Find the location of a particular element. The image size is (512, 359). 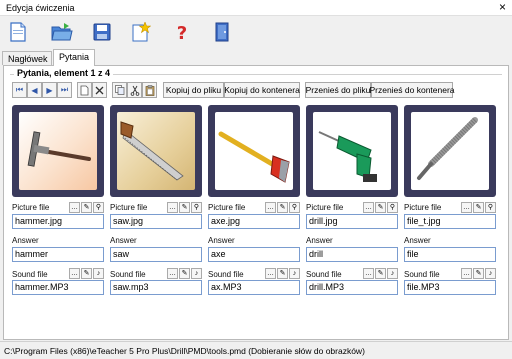

answer-input: file is located at coordinates (450, 254).